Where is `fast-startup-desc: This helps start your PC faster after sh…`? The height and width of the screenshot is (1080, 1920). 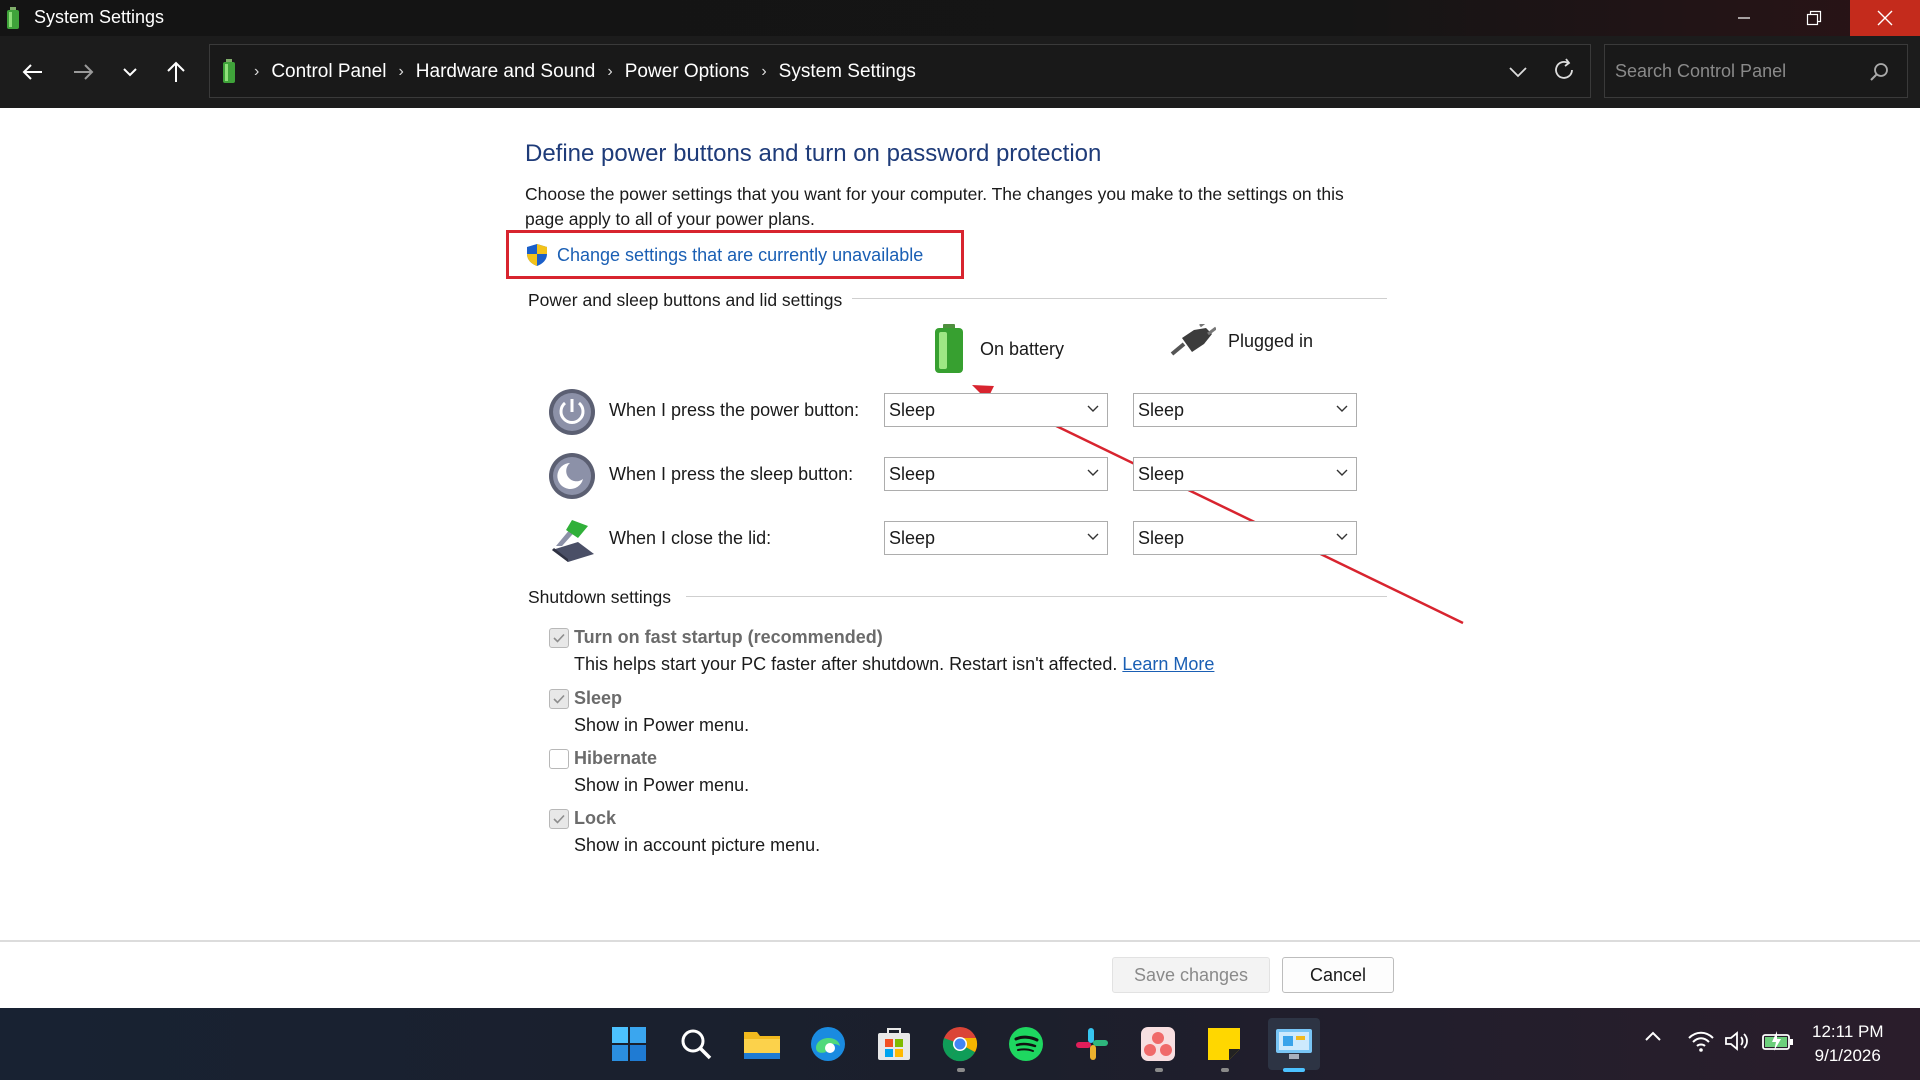 fast-startup-desc: This helps start your PC faster after sh… is located at coordinates (894, 664).